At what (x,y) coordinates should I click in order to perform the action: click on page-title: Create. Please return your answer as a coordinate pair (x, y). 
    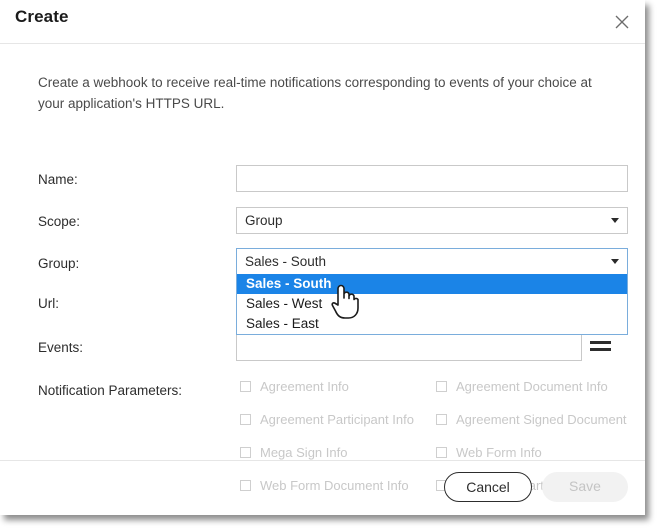
    Looking at the image, I should click on (42, 16).